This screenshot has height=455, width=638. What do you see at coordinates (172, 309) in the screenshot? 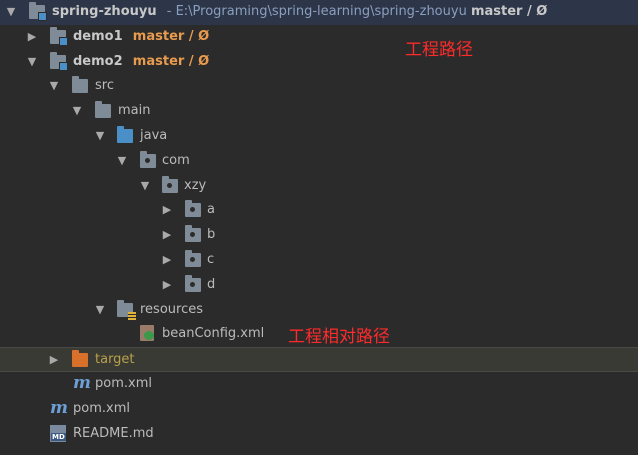
I see `folder-label: resources` at bounding box center [172, 309].